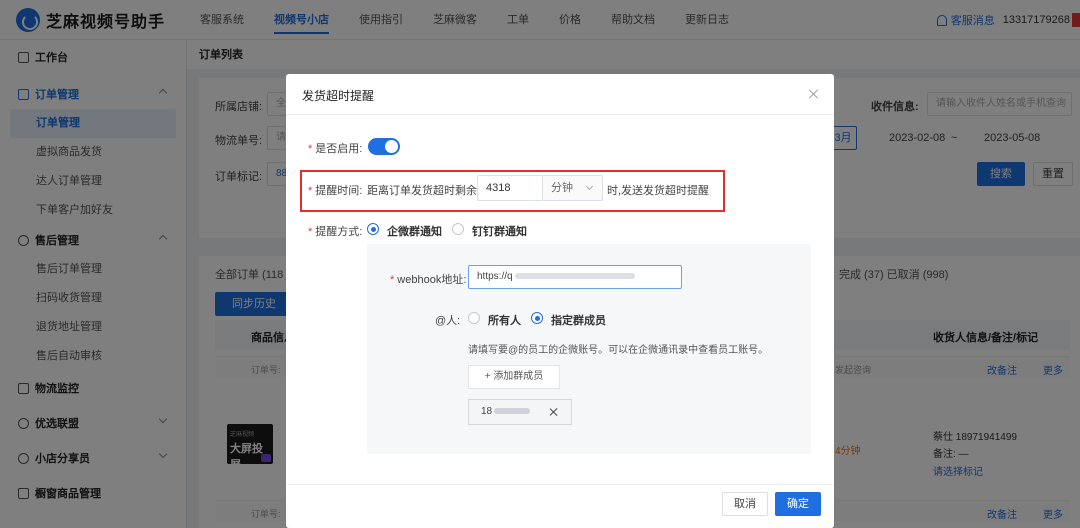  I want to click on webhook-url-input: https://q, so click(575, 277).